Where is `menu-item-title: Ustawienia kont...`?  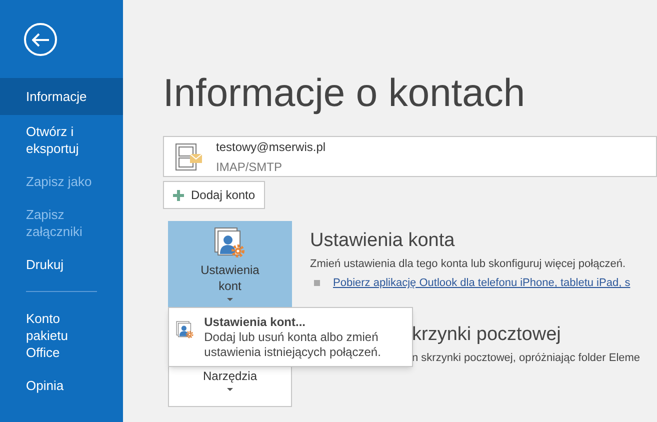 menu-item-title: Ustawienia kont... is located at coordinates (255, 322).